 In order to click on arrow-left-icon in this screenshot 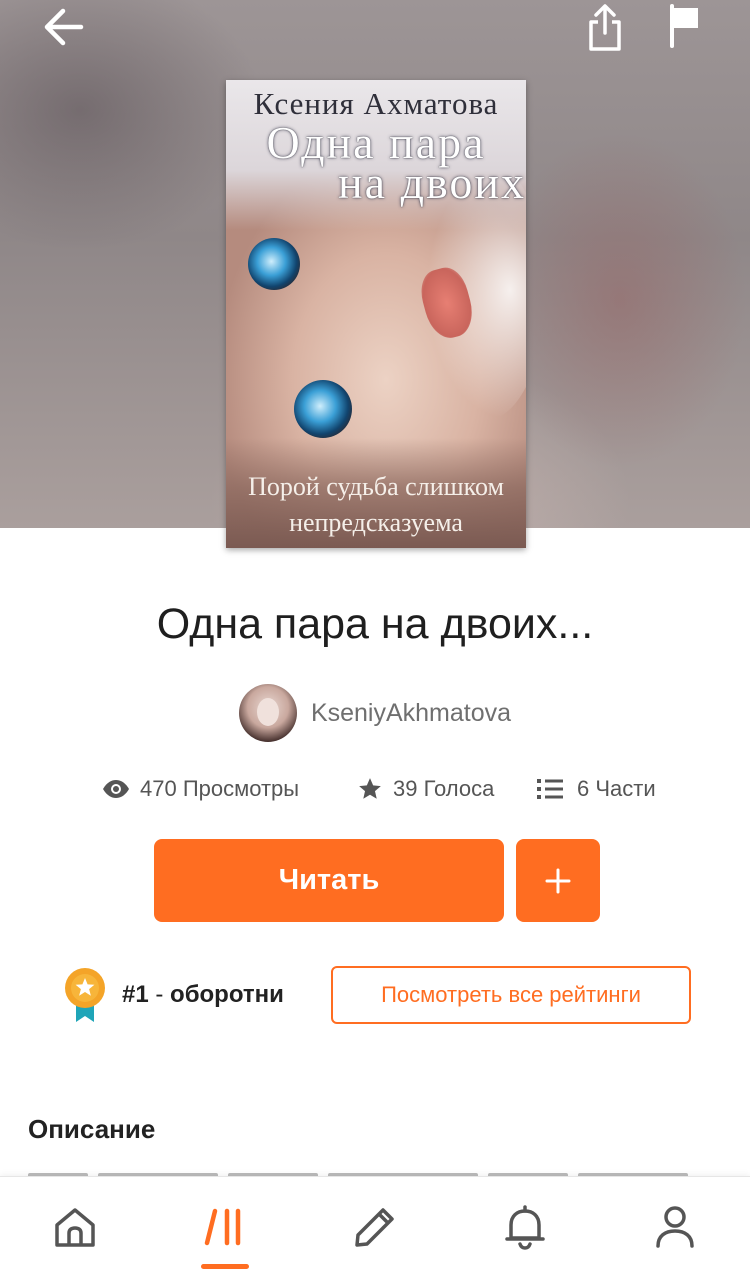, I will do `click(64, 27)`.